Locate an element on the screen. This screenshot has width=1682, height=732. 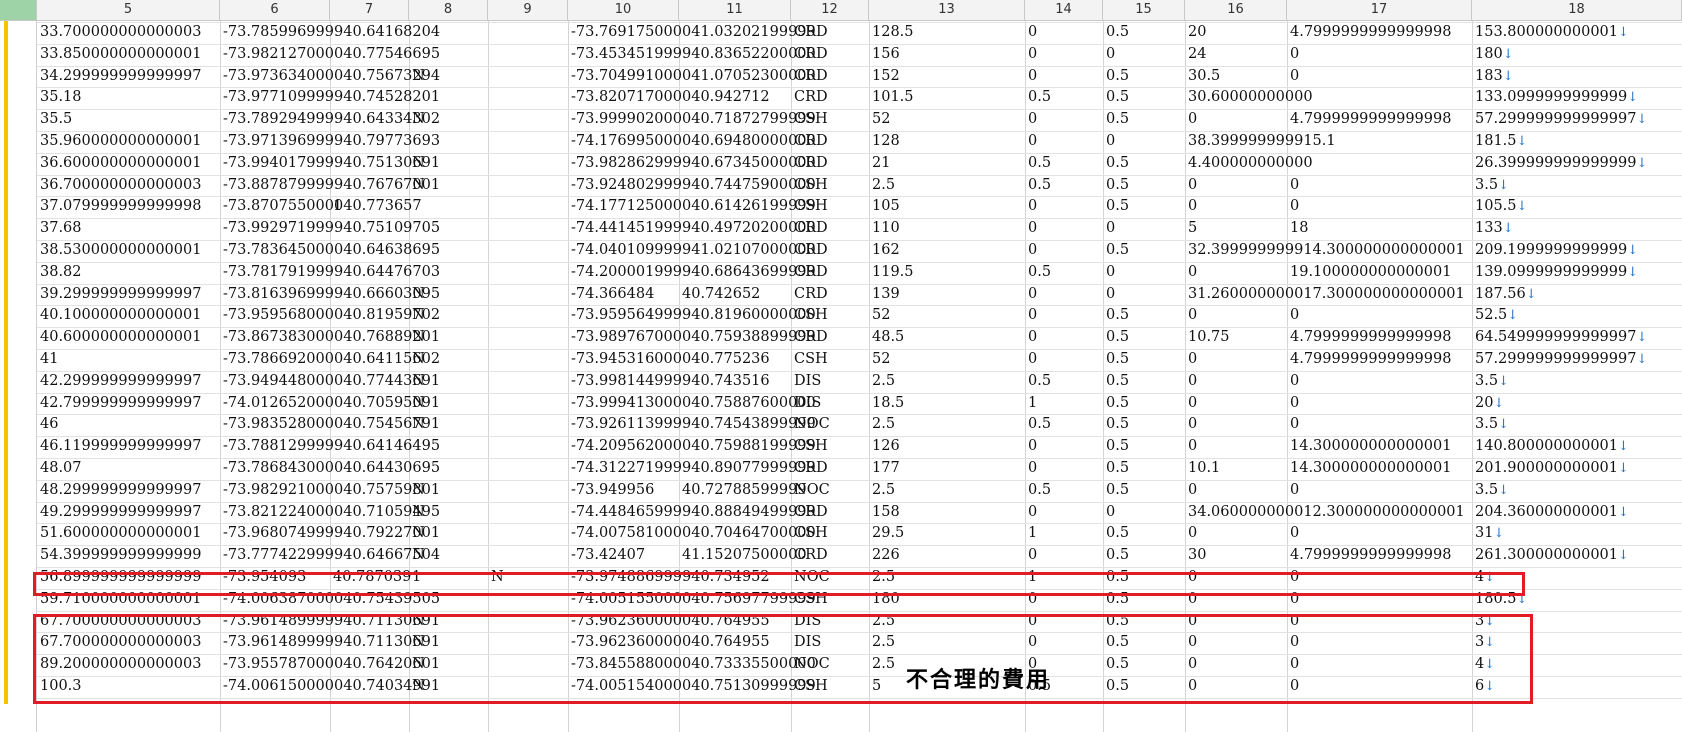
cell-r7-c16: 4.400000000000 is located at coordinates (1249, 163).